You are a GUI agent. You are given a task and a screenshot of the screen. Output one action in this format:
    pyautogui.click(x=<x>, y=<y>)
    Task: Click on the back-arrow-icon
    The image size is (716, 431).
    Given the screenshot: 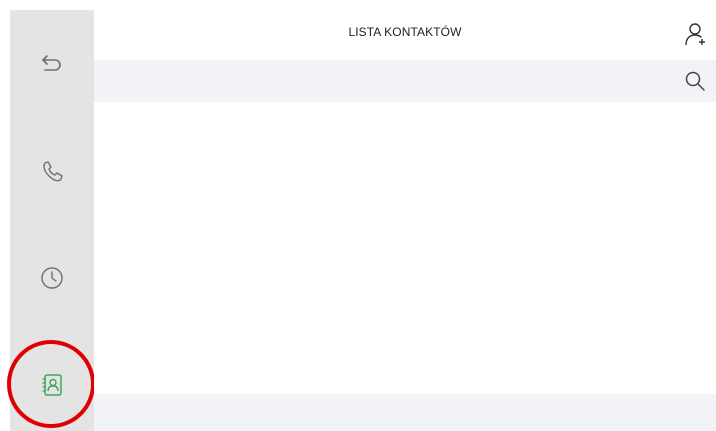 What is the action you would take?
    pyautogui.click(x=51, y=63)
    